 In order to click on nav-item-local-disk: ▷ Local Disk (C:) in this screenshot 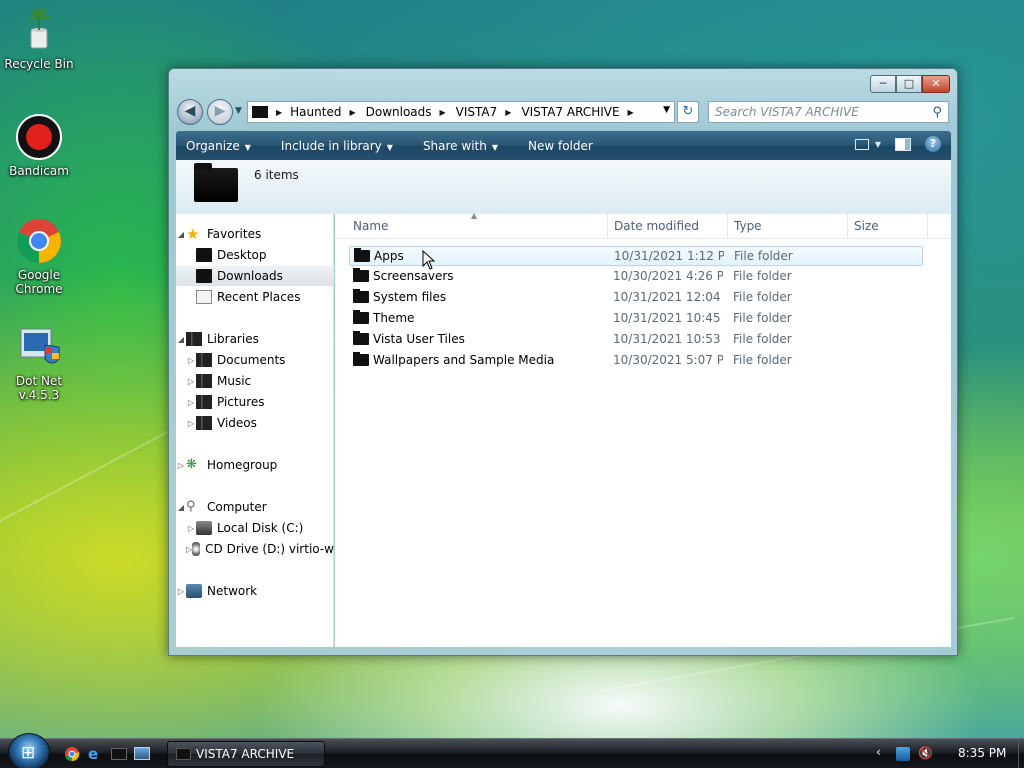, I will do `click(255, 528)`.